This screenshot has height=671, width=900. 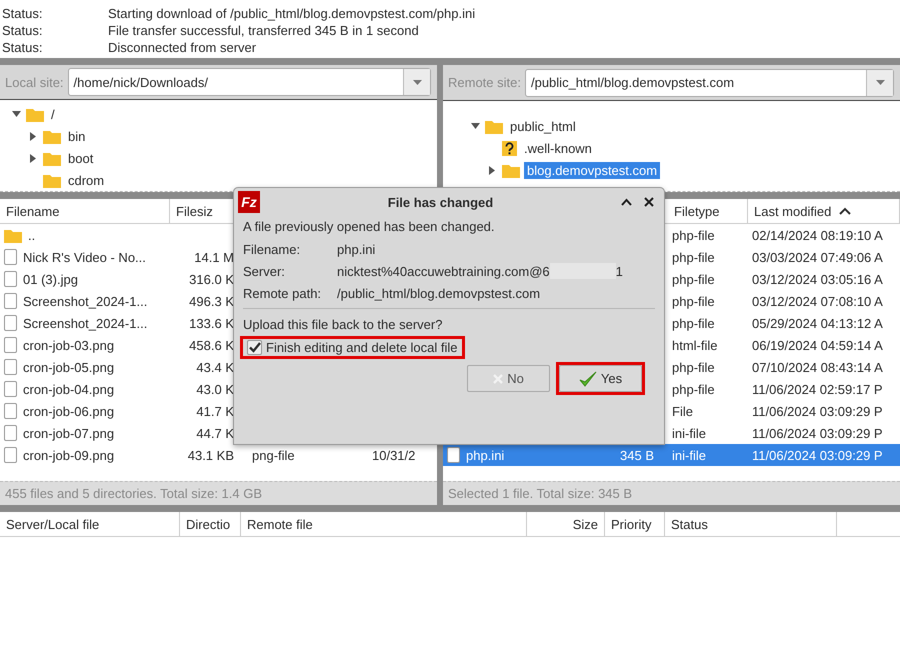 What do you see at coordinates (540, 493) in the screenshot?
I see `status-text: Selected 1 file. Total size: 345 B` at bounding box center [540, 493].